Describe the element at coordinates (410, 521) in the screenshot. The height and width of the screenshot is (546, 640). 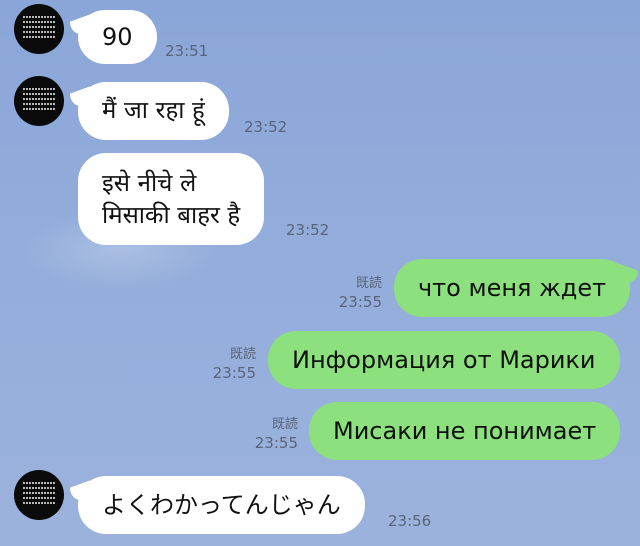
I see `message-time: 23:56` at that location.